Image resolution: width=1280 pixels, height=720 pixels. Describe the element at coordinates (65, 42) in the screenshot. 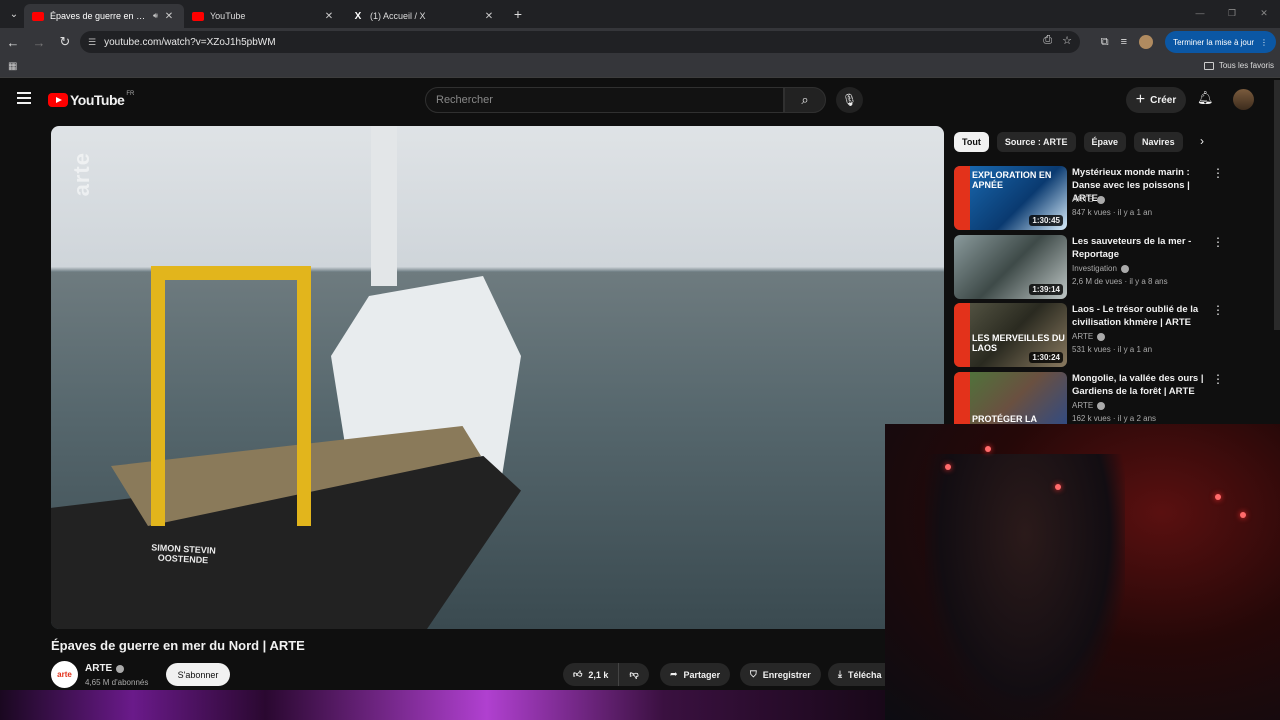

I see `reload-icon: ↻` at that location.